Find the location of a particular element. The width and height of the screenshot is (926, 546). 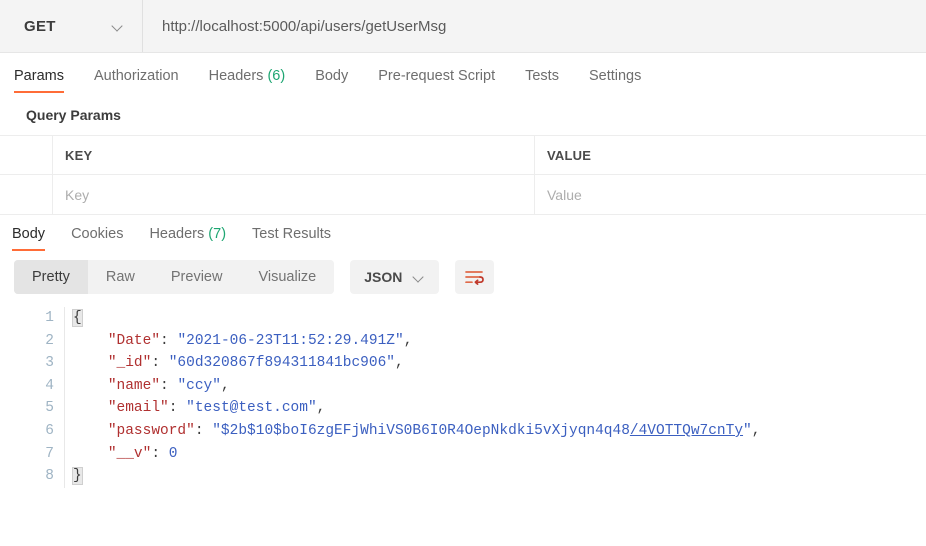

code-line: "email": "test@test.com", is located at coordinates (216, 408).